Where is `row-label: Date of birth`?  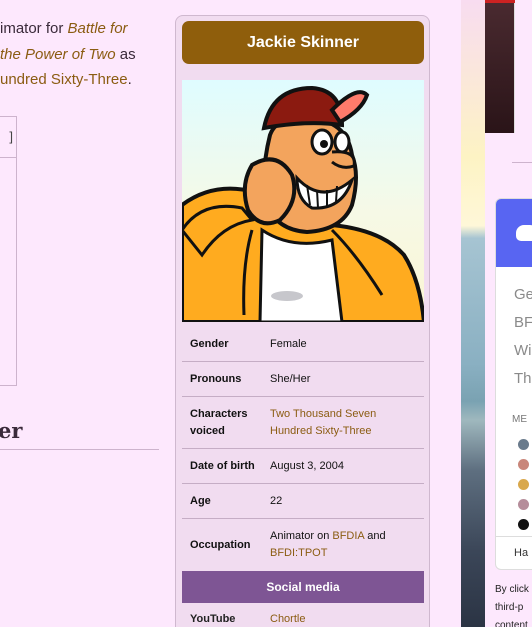 row-label: Date of birth is located at coordinates (222, 465).